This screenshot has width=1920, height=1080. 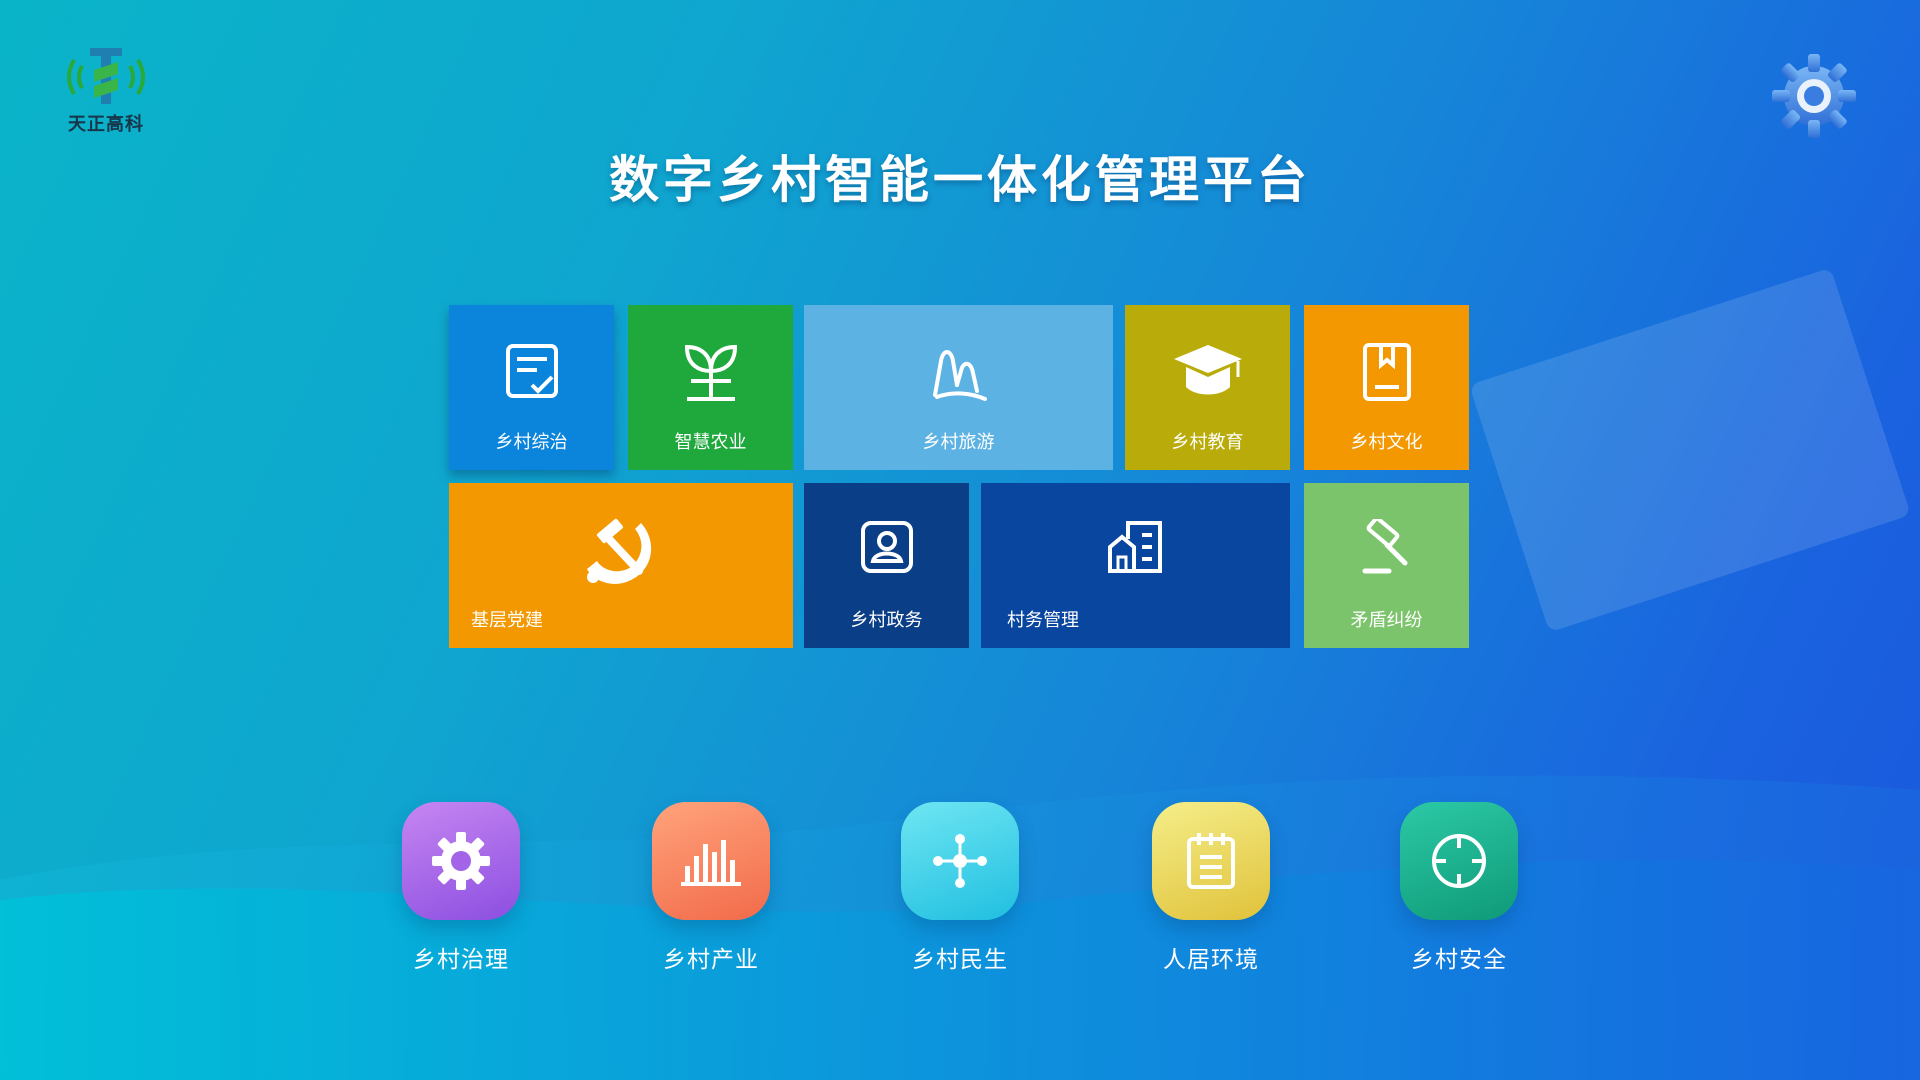 I want to click on person-badge-icon, so click(x=886, y=547).